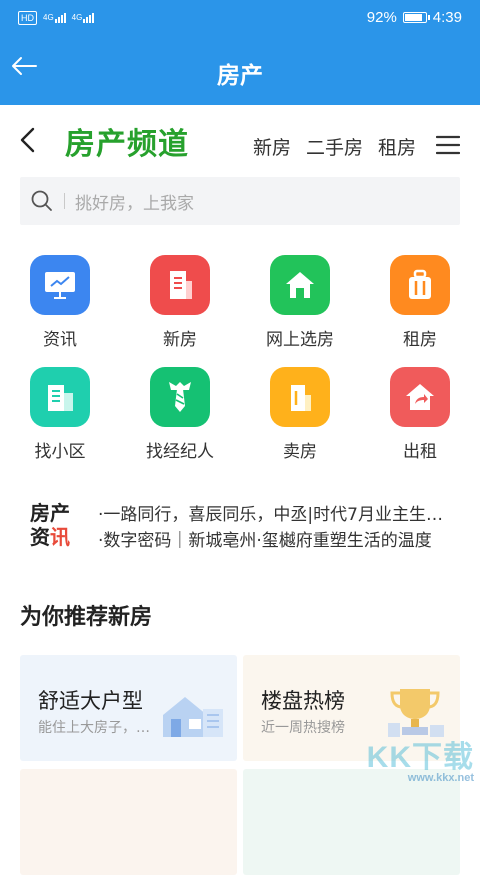 The width and height of the screenshot is (480, 875). I want to click on apartment-icon, so click(60, 398).